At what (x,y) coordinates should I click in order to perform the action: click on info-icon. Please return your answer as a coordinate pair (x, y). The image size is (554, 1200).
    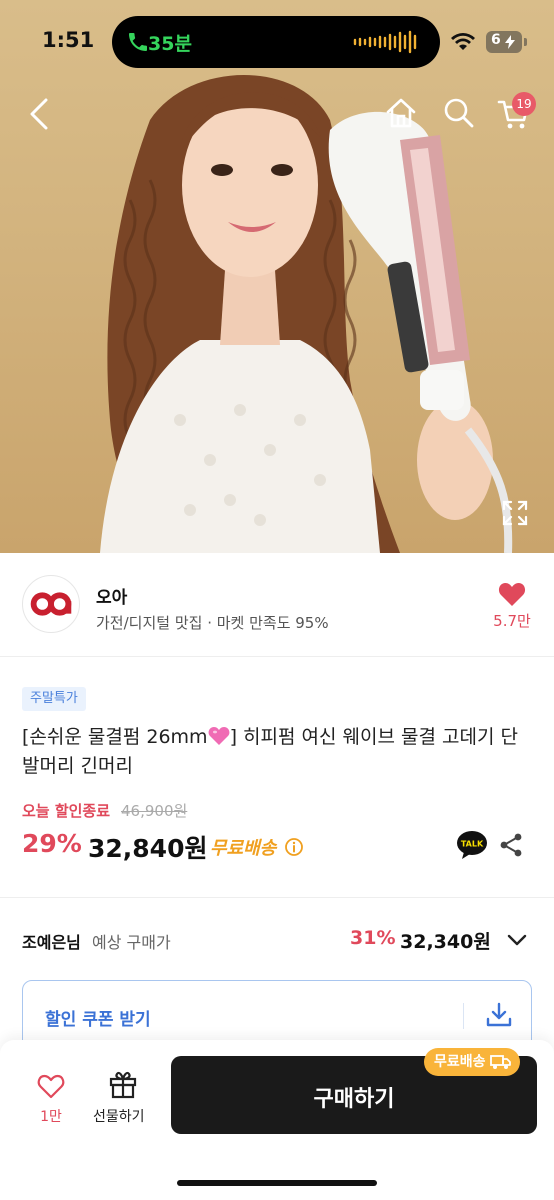
    Looking at the image, I should click on (294, 847).